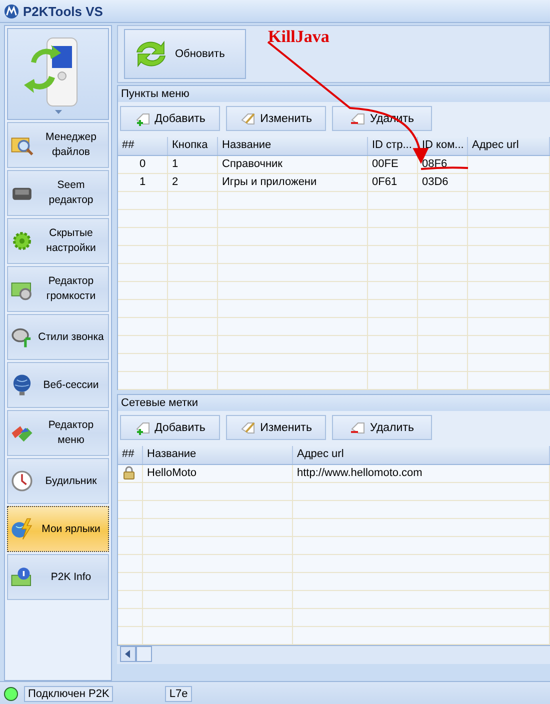  I want to click on table-cell: http://www.hellomoto.com, so click(421, 473).